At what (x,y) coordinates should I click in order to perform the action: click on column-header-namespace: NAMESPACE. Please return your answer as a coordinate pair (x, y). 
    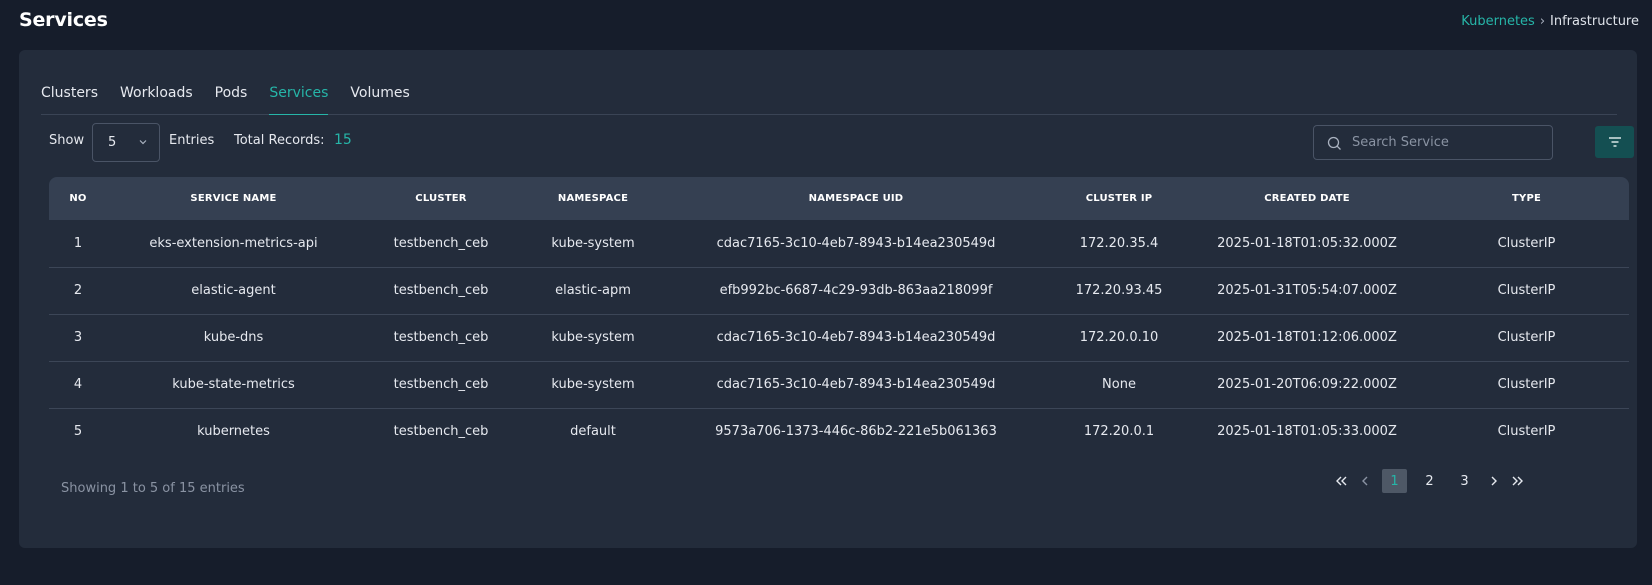
    Looking at the image, I should click on (593, 198).